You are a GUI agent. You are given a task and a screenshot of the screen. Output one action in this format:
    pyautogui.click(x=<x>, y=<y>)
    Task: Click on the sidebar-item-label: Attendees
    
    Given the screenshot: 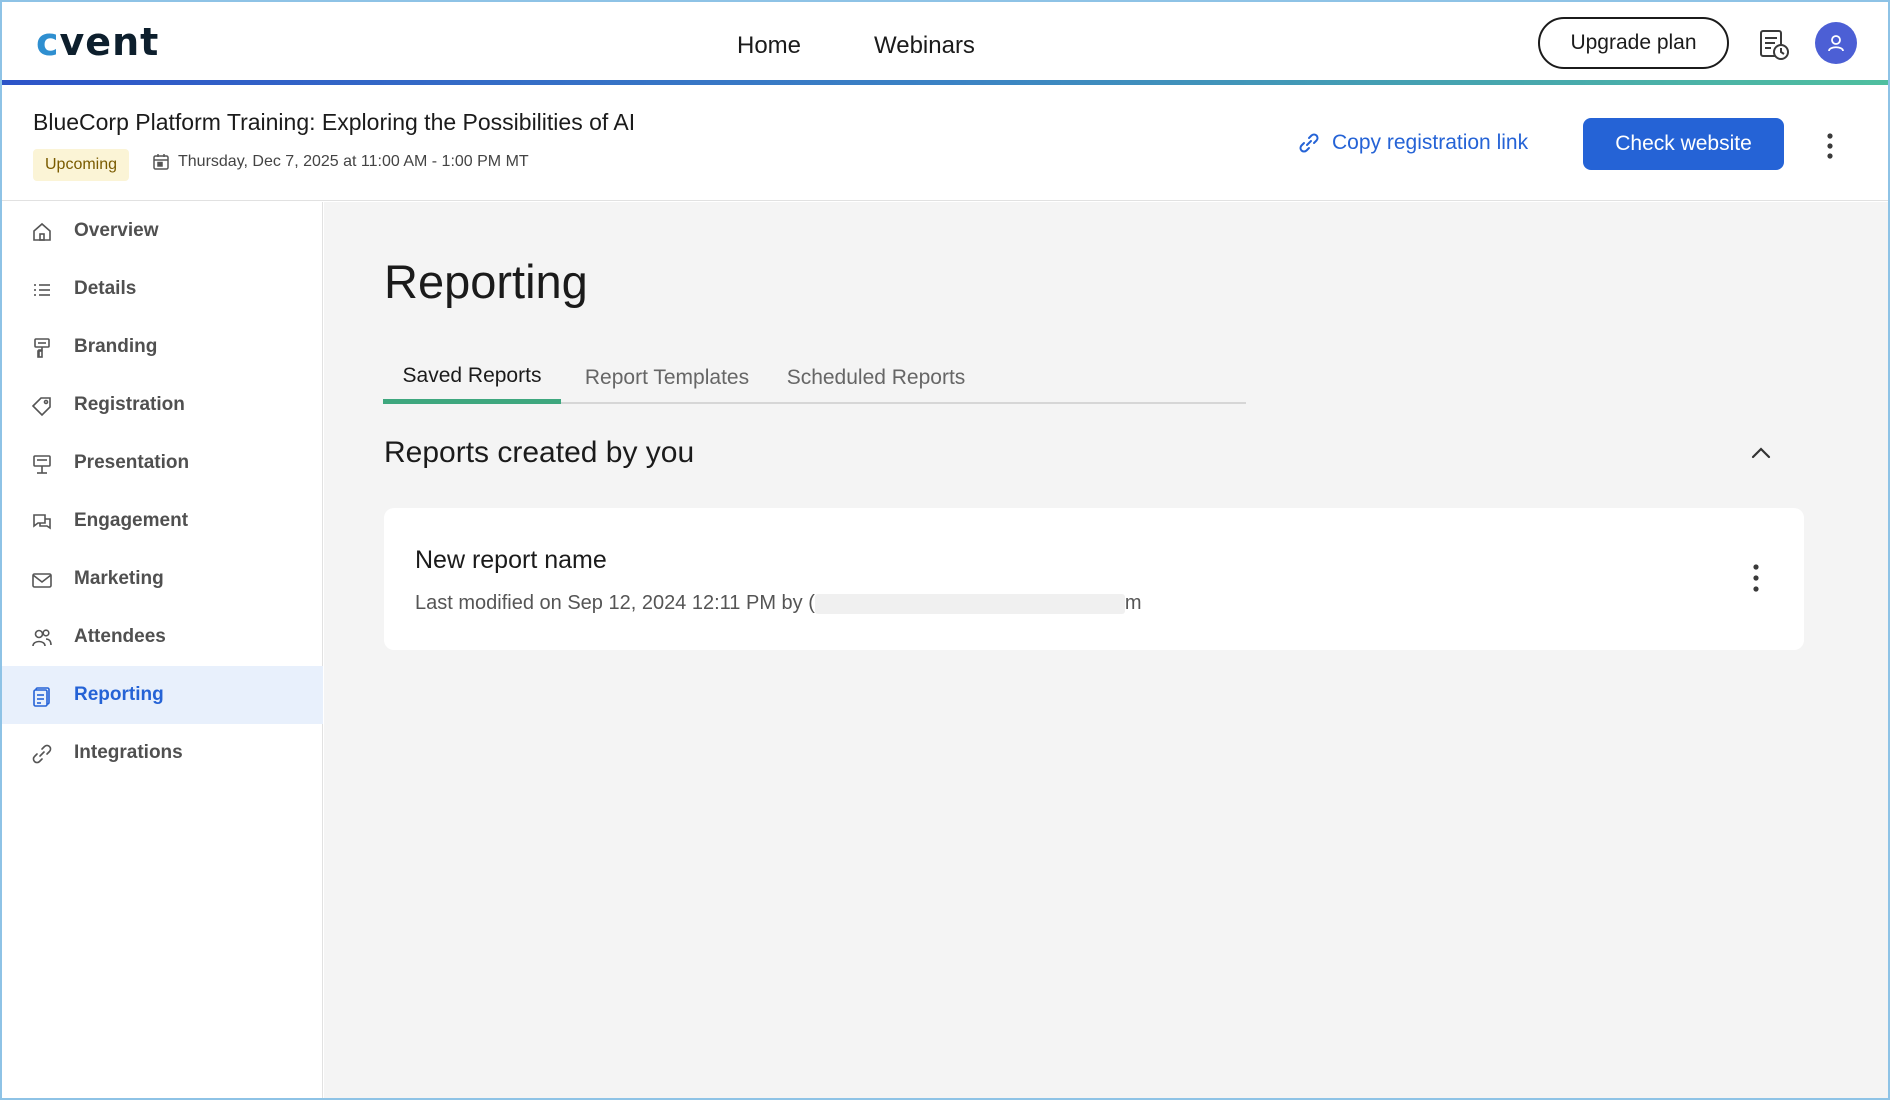 What is the action you would take?
    pyautogui.click(x=120, y=636)
    